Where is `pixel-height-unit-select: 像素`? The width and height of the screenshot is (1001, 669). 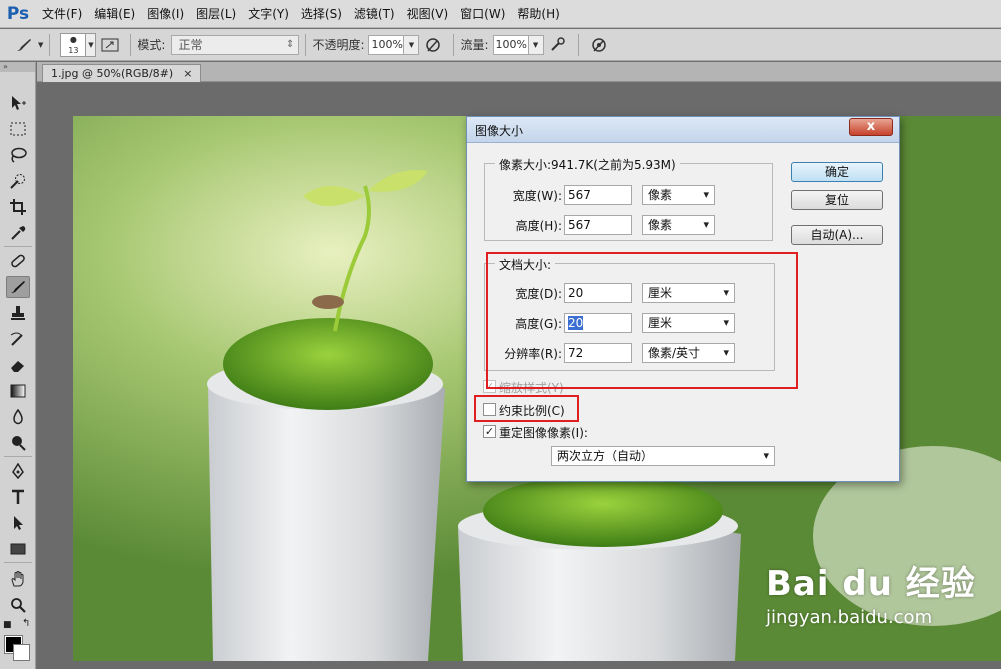
pixel-height-unit-select: 像素 is located at coordinates (678, 225).